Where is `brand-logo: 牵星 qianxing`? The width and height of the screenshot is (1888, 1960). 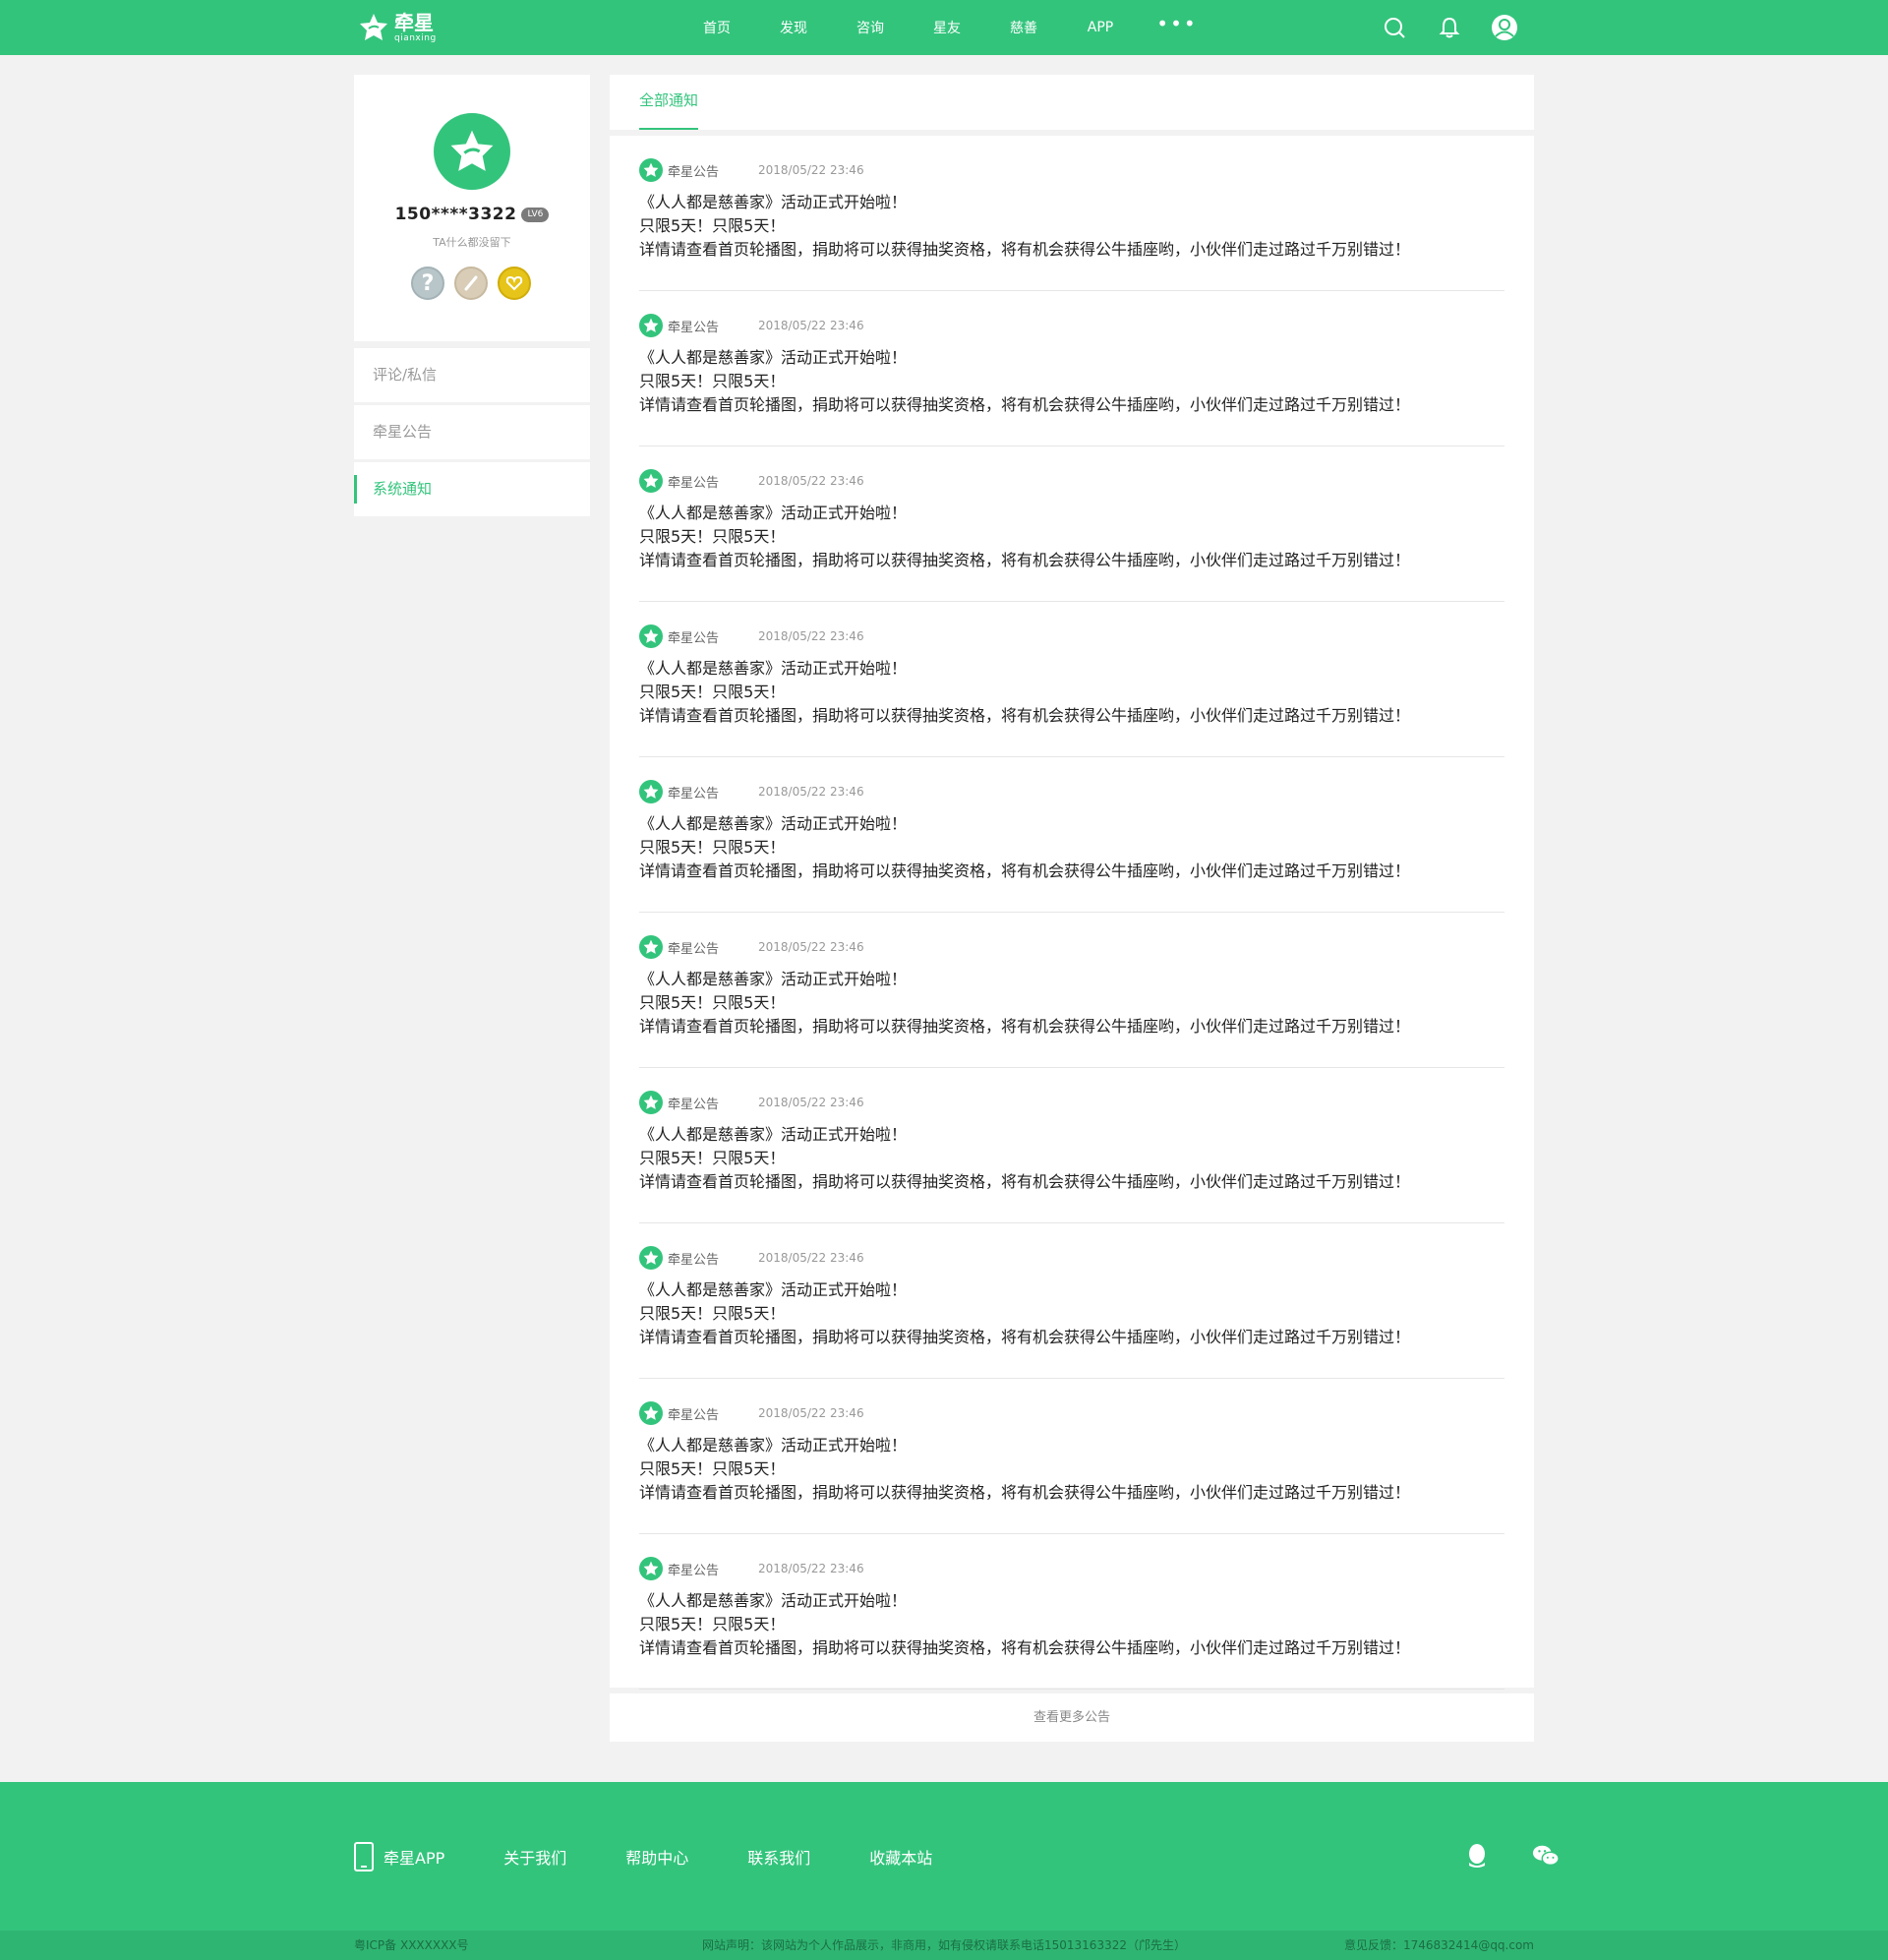 brand-logo: 牵星 qianxing is located at coordinates (397, 27).